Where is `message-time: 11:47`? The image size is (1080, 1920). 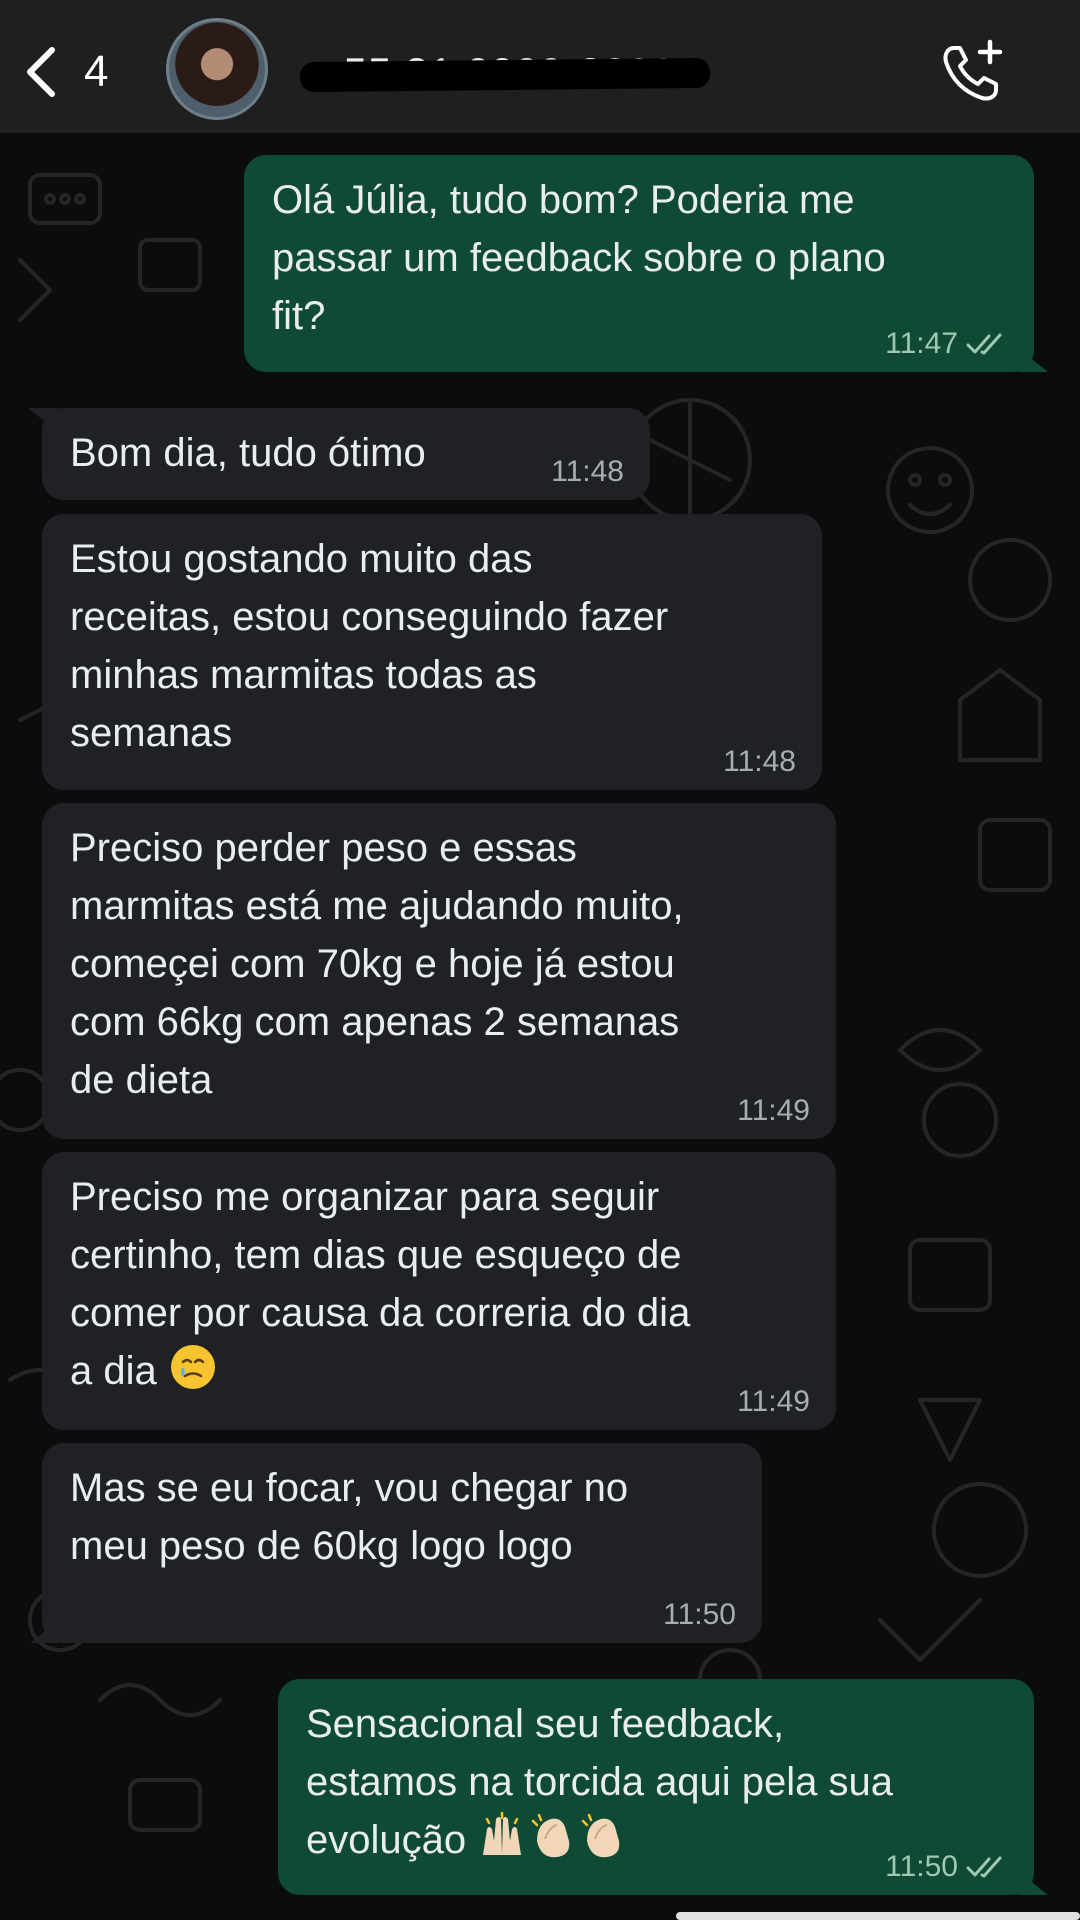 message-time: 11:47 is located at coordinates (921, 343).